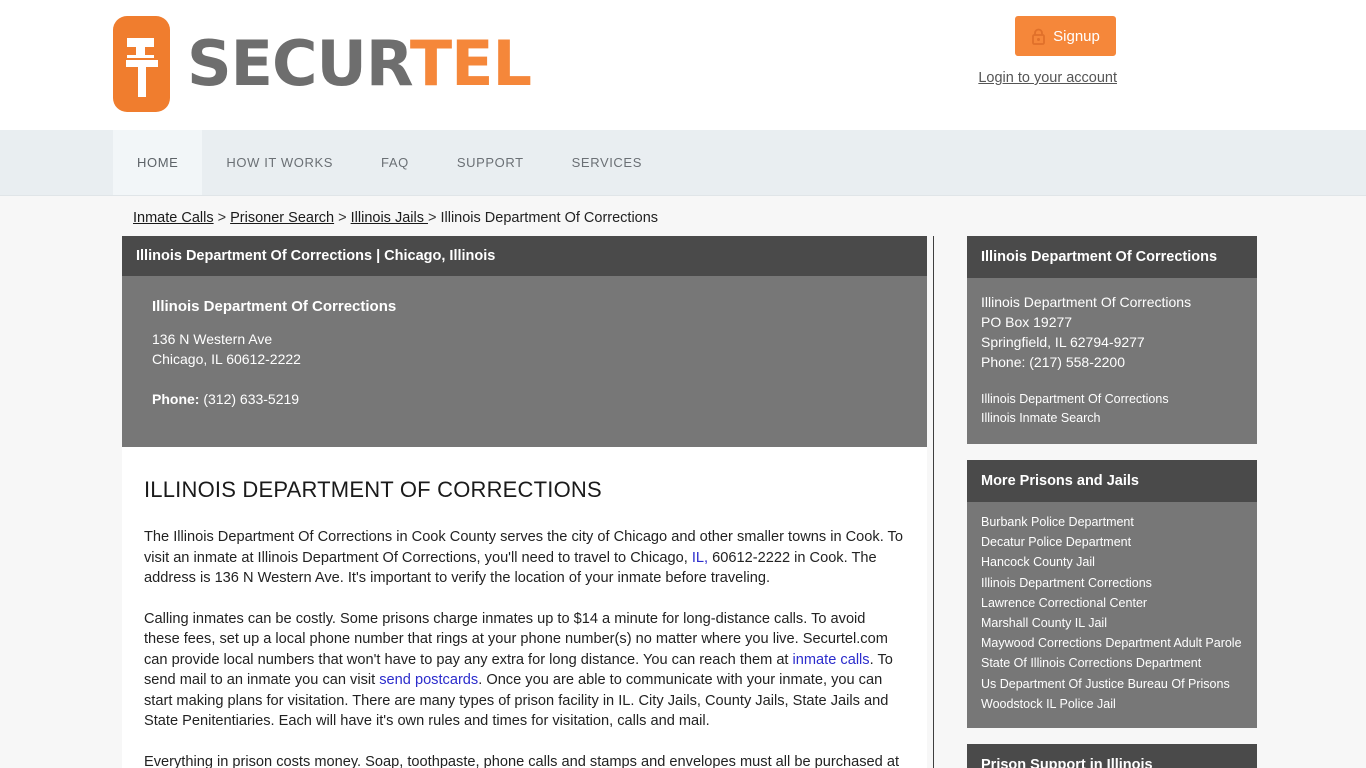 This screenshot has width=1366, height=768. What do you see at coordinates (1047, 78) in the screenshot?
I see `login-link: Login to your account` at bounding box center [1047, 78].